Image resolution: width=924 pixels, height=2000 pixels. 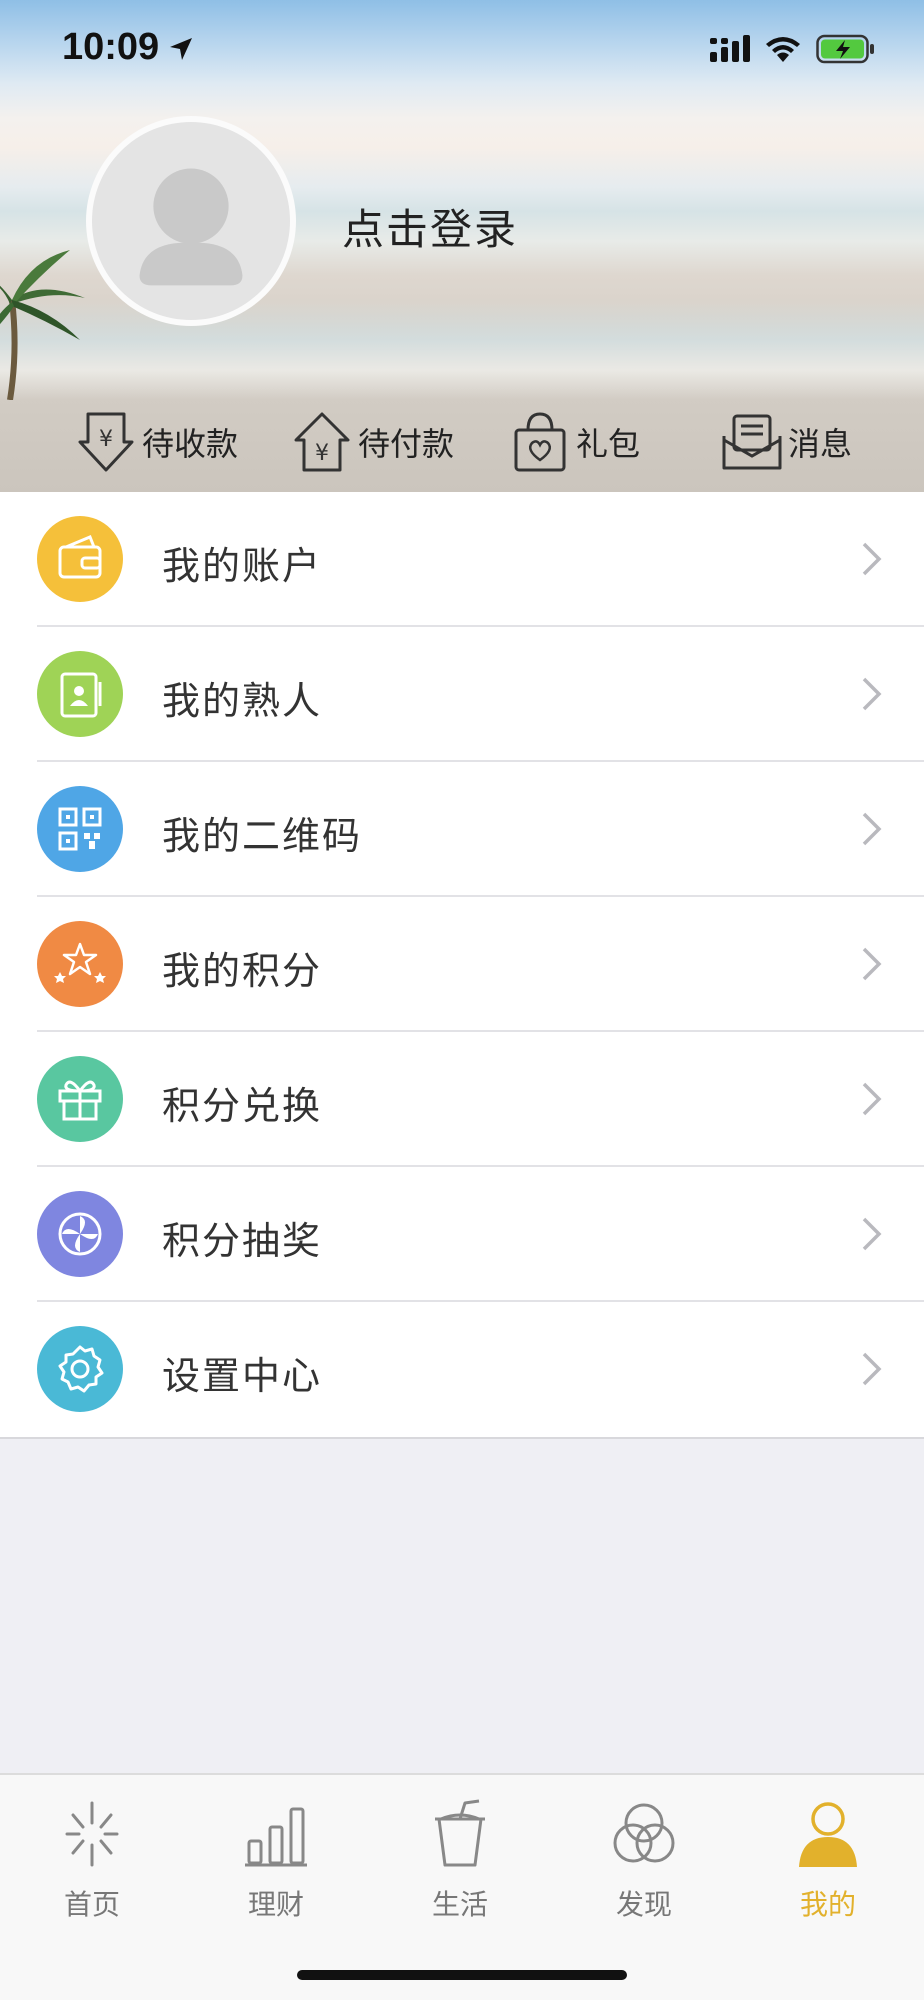 What do you see at coordinates (462, 50) in the screenshot?
I see `status-bar: 10:09` at bounding box center [462, 50].